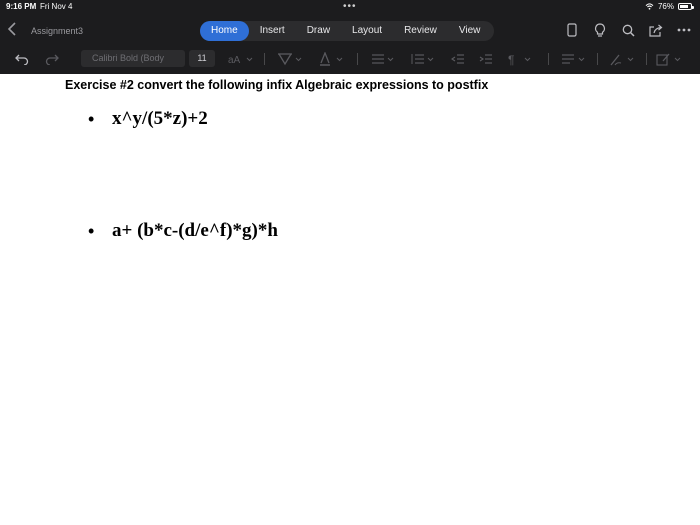 Image resolution: width=700 pixels, height=525 pixels. What do you see at coordinates (623, 59) in the screenshot?
I see `styles-icon` at bounding box center [623, 59].